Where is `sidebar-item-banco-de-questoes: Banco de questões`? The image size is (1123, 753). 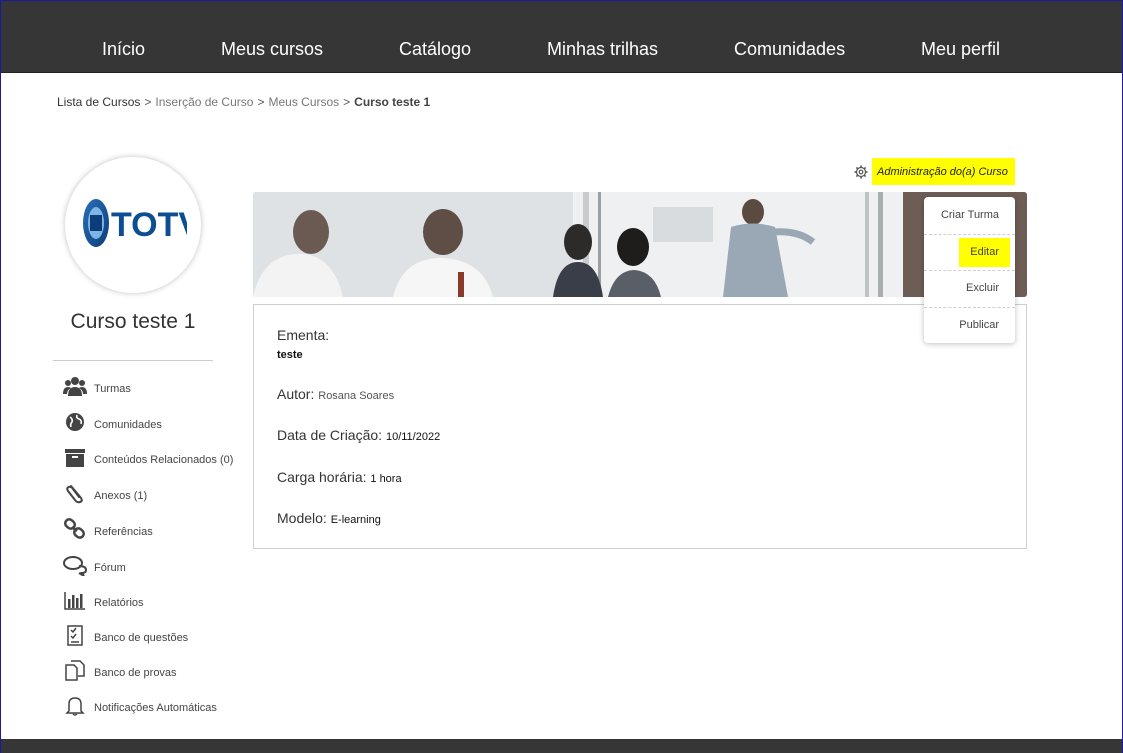 sidebar-item-banco-de-questoes: Banco de questões is located at coordinates (161, 636).